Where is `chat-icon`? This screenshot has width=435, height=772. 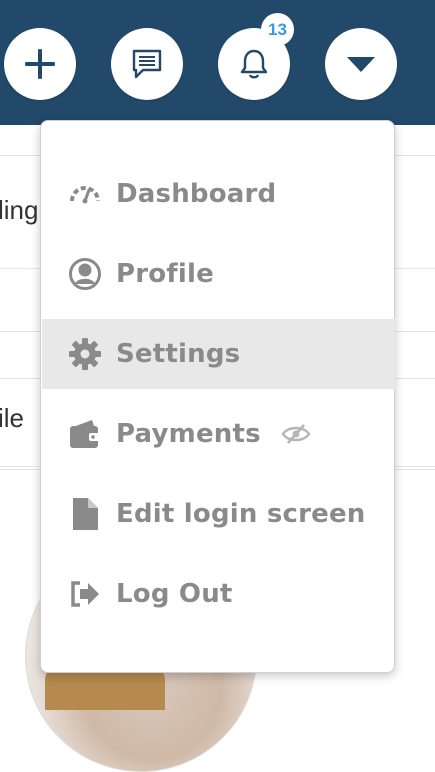 chat-icon is located at coordinates (147, 64).